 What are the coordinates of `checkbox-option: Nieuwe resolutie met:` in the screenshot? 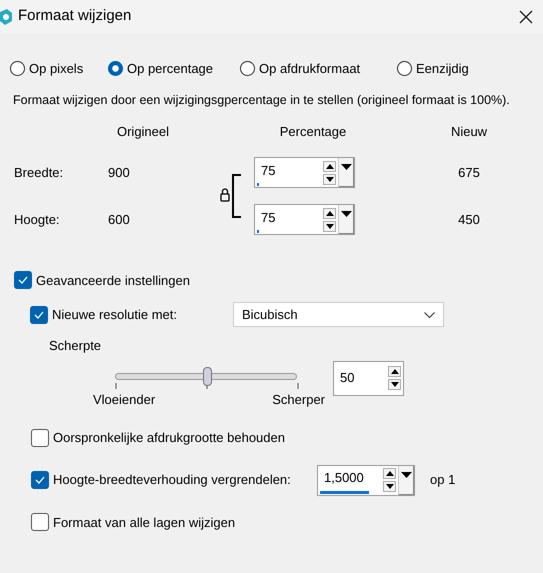 It's located at (131, 314).